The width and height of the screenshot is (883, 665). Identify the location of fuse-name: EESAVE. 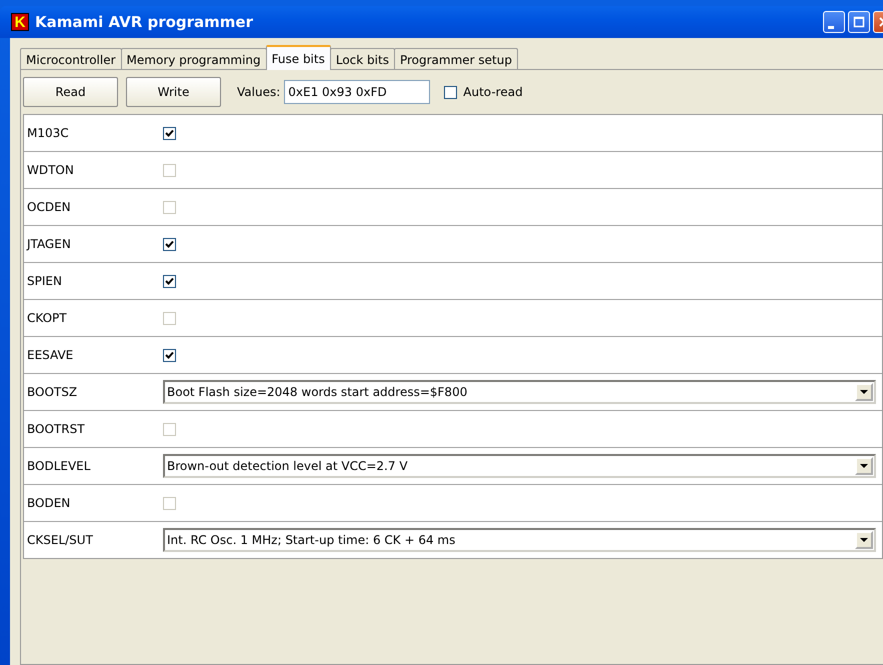
(50, 355).